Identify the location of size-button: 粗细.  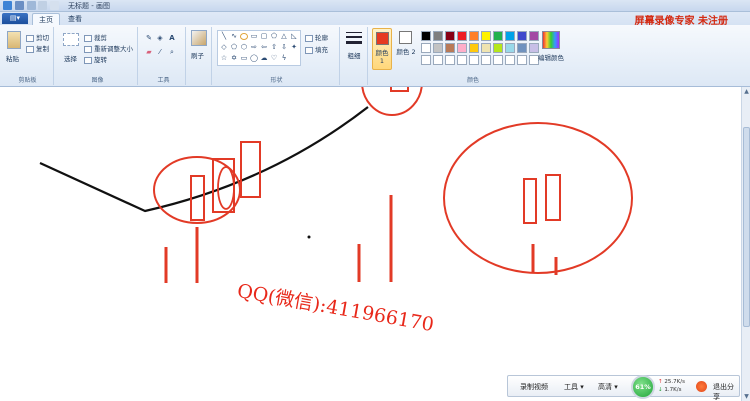
(354, 56).